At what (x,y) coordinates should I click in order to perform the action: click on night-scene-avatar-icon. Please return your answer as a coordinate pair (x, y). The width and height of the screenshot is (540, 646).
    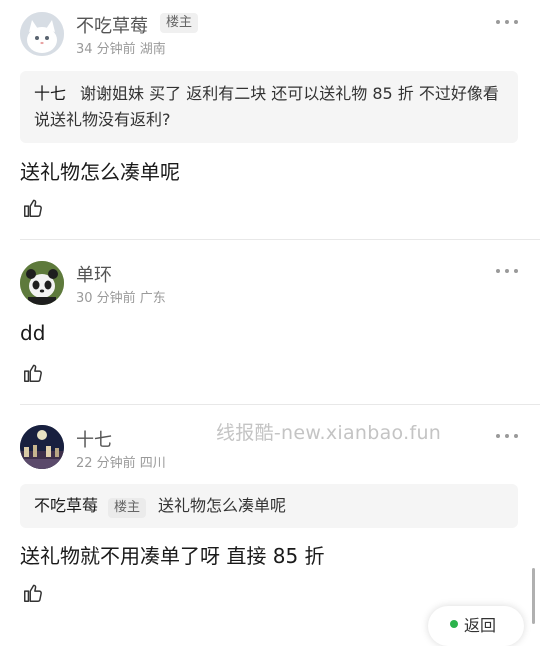
    Looking at the image, I should click on (42, 447).